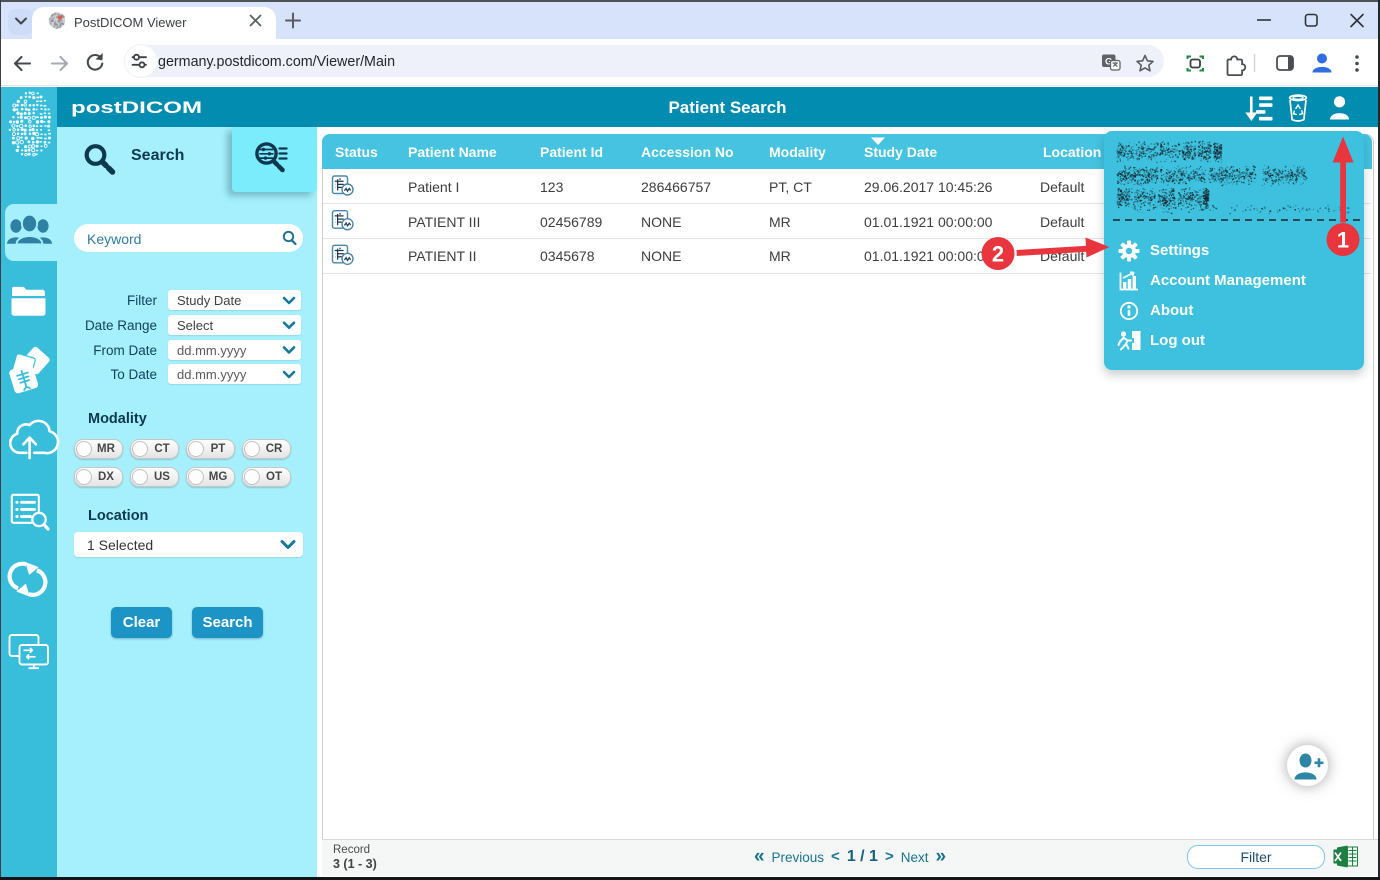  I want to click on svg-text: 2, so click(998, 254).